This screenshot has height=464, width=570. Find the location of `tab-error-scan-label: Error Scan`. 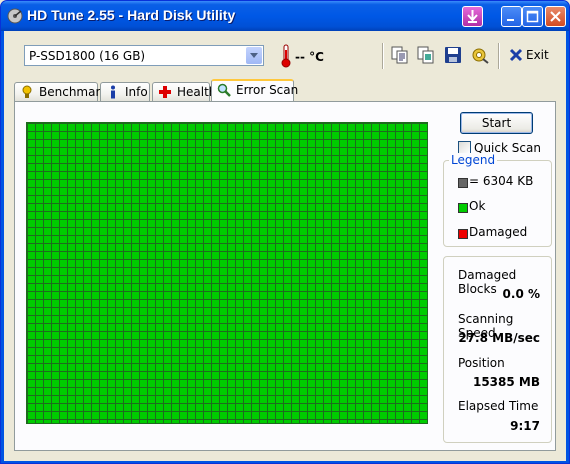

tab-error-scan-label: Error Scan is located at coordinates (267, 90).